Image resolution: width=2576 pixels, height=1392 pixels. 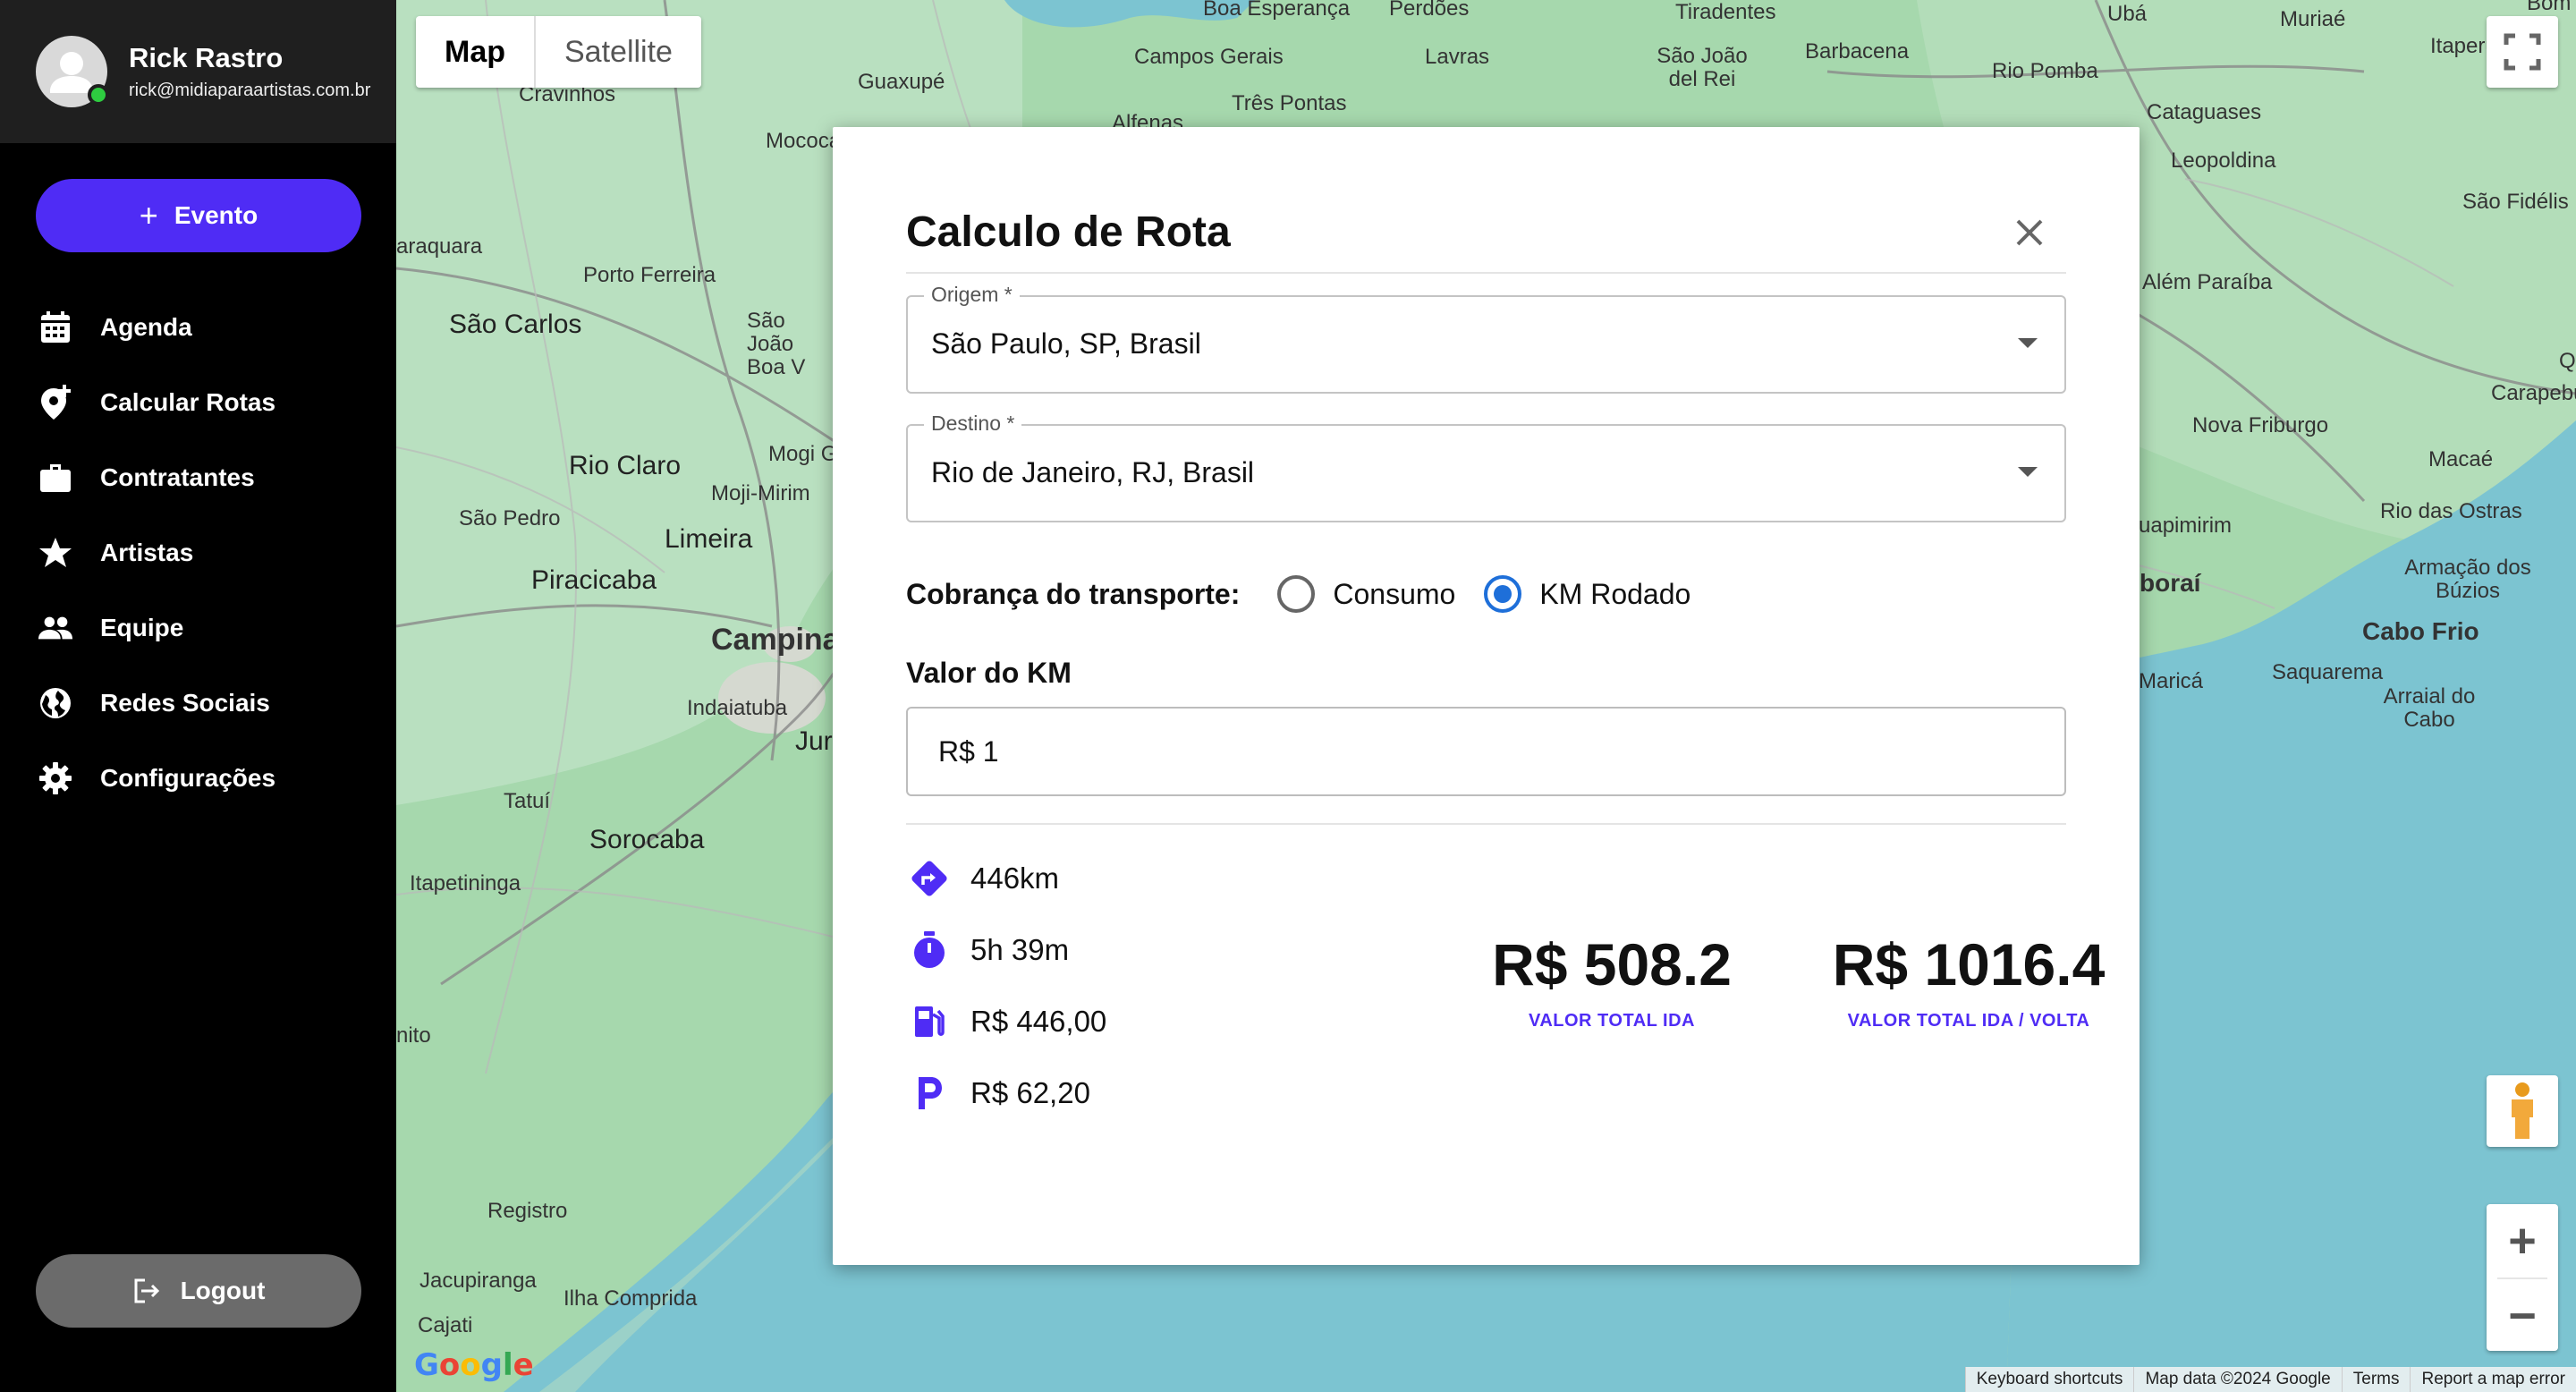 I want to click on km-value-input: R$ 1, so click(x=1486, y=751).